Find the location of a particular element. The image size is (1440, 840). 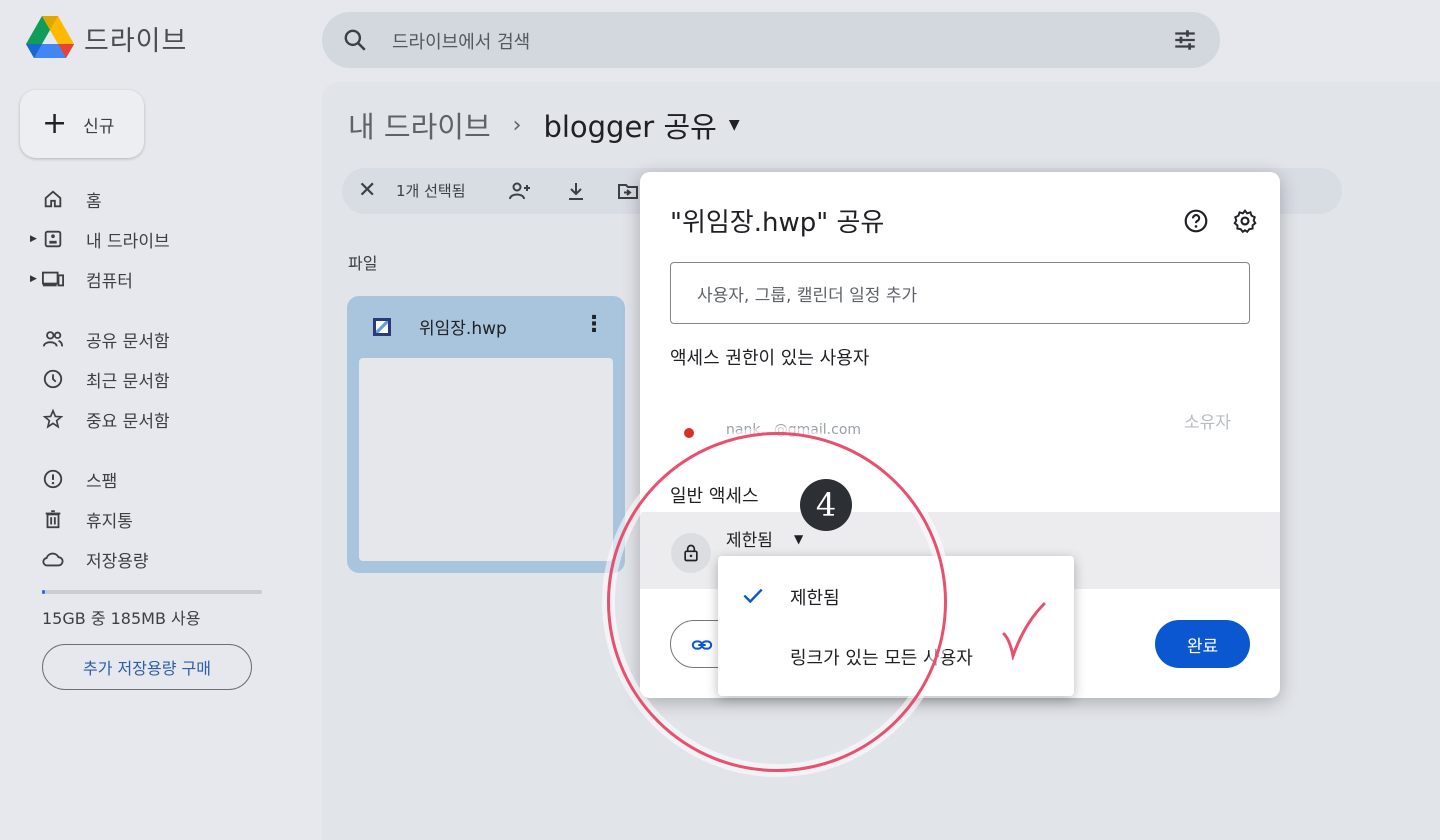

lock-icon is located at coordinates (691, 553).